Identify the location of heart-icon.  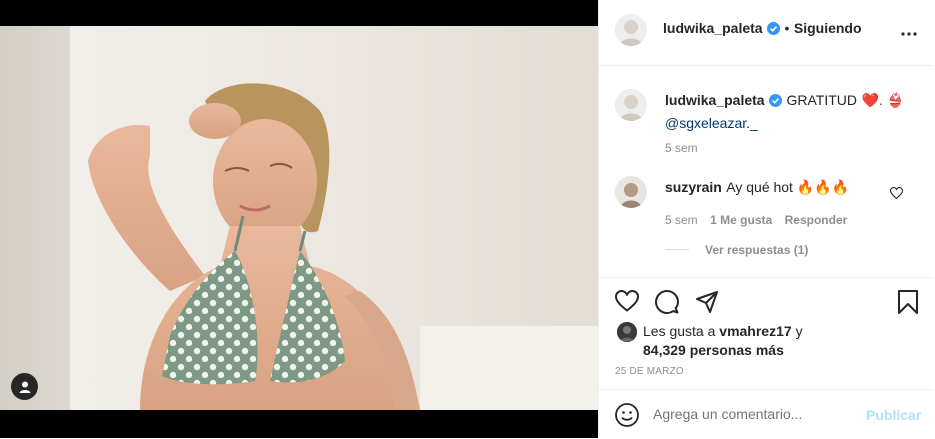
(627, 303).